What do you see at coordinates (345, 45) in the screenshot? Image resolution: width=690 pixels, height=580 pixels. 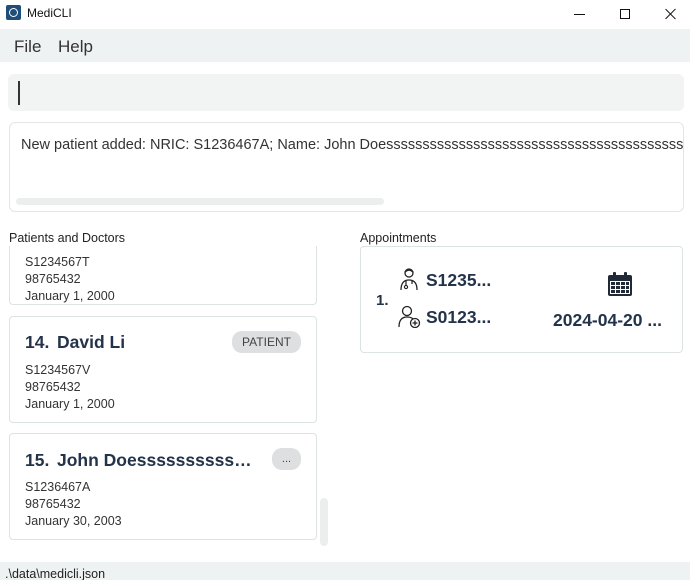 I see `menu-bar: File Help` at bounding box center [345, 45].